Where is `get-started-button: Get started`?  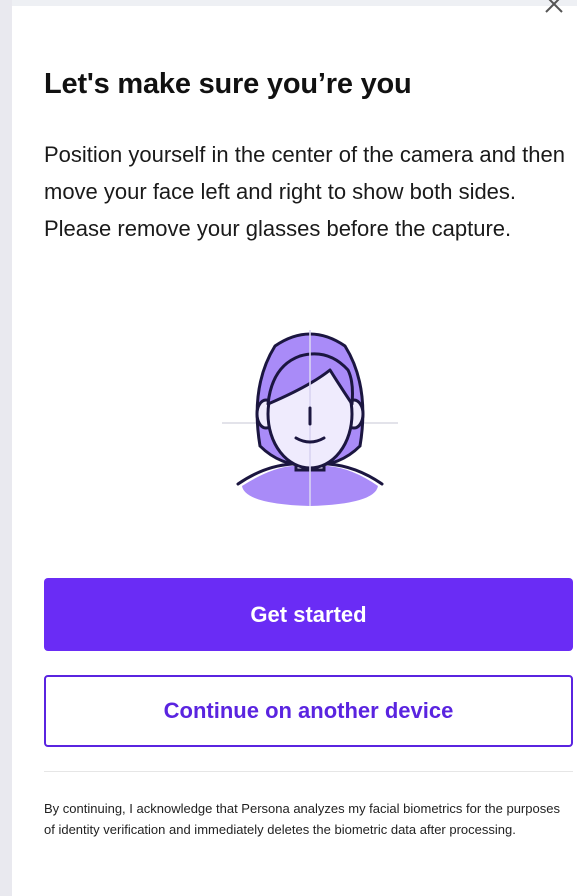 get-started-button: Get started is located at coordinates (308, 614).